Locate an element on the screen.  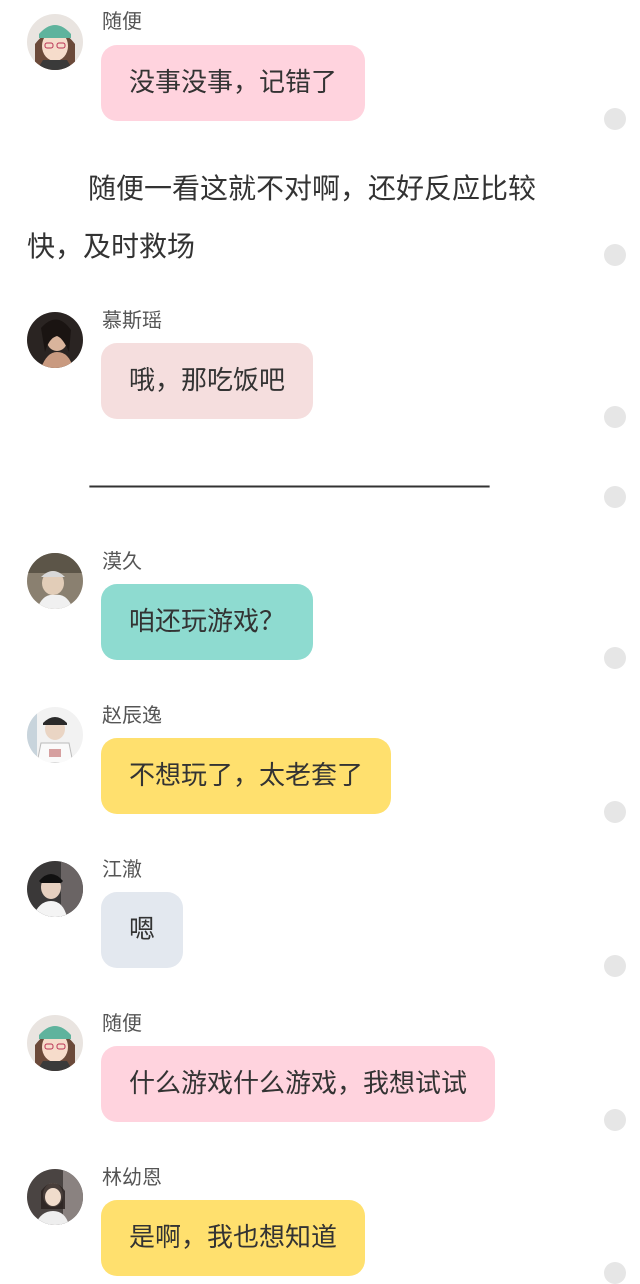
sender-name: 林幼恩 is located at coordinates (132, 1177).